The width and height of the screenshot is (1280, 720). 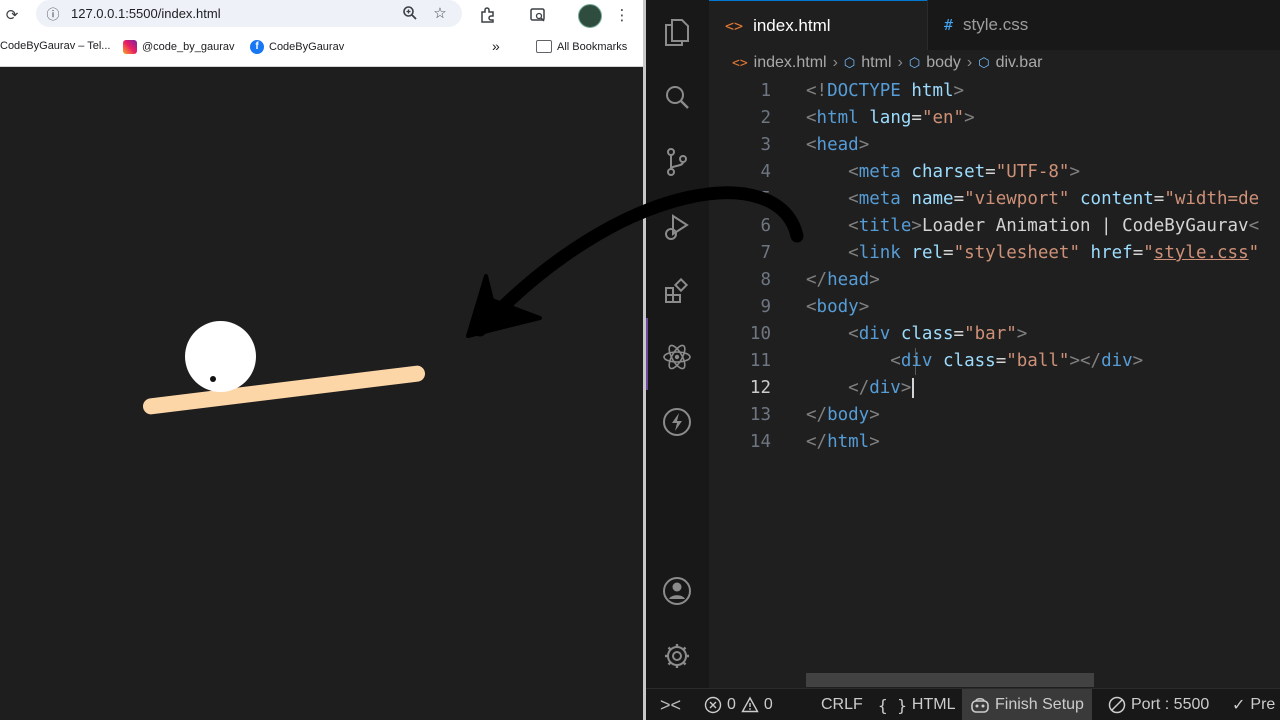 I want to click on bookmark-item: f CodeByGaurav, so click(x=297, y=47).